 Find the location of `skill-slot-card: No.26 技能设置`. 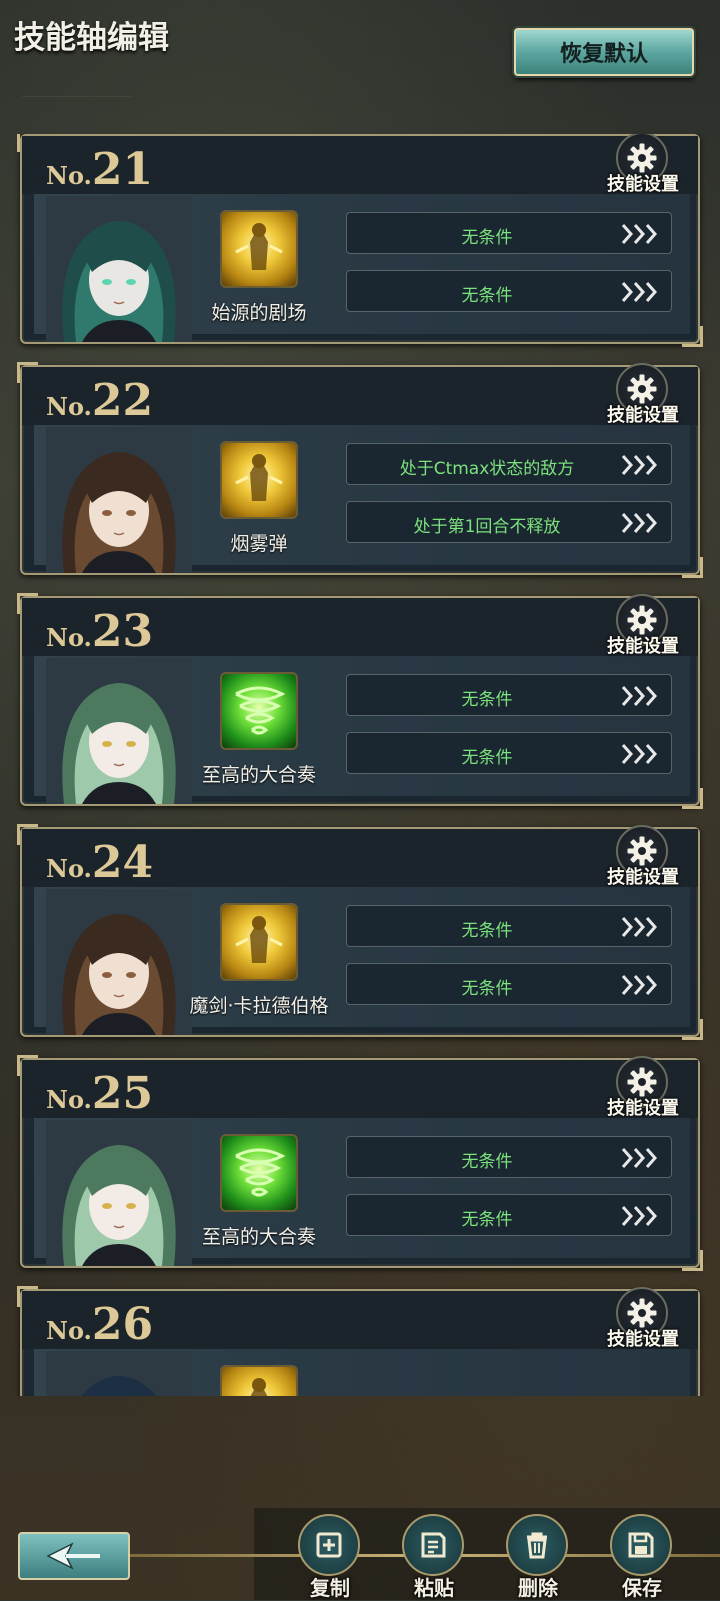

skill-slot-card: No.26 技能设置 is located at coordinates (358, 1341).